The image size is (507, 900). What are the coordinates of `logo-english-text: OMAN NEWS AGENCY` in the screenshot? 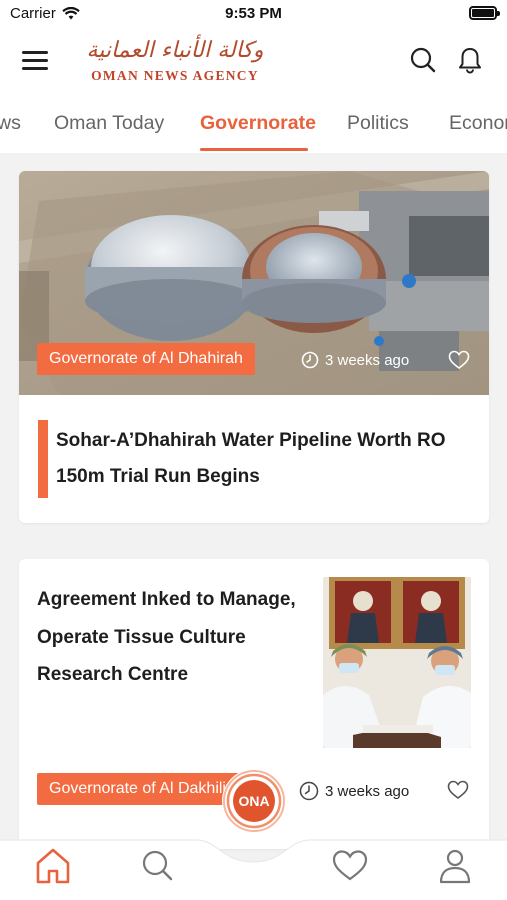 It's located at (175, 75).